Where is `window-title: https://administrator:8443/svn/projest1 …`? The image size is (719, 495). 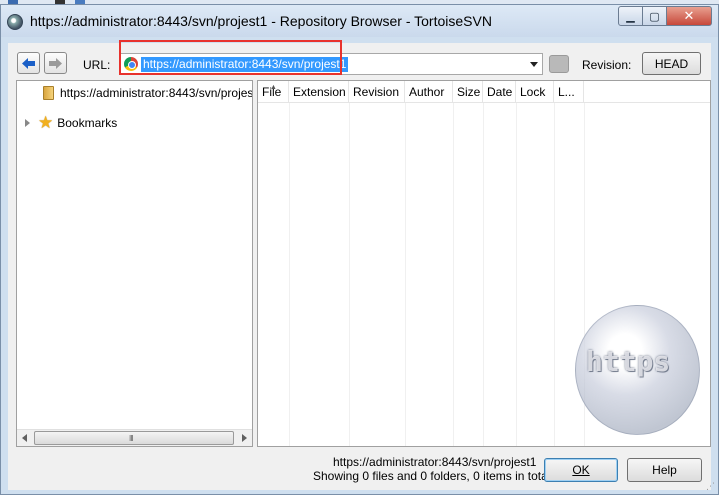 window-title: https://administrator:8443/svn/projest1 … is located at coordinates (261, 21).